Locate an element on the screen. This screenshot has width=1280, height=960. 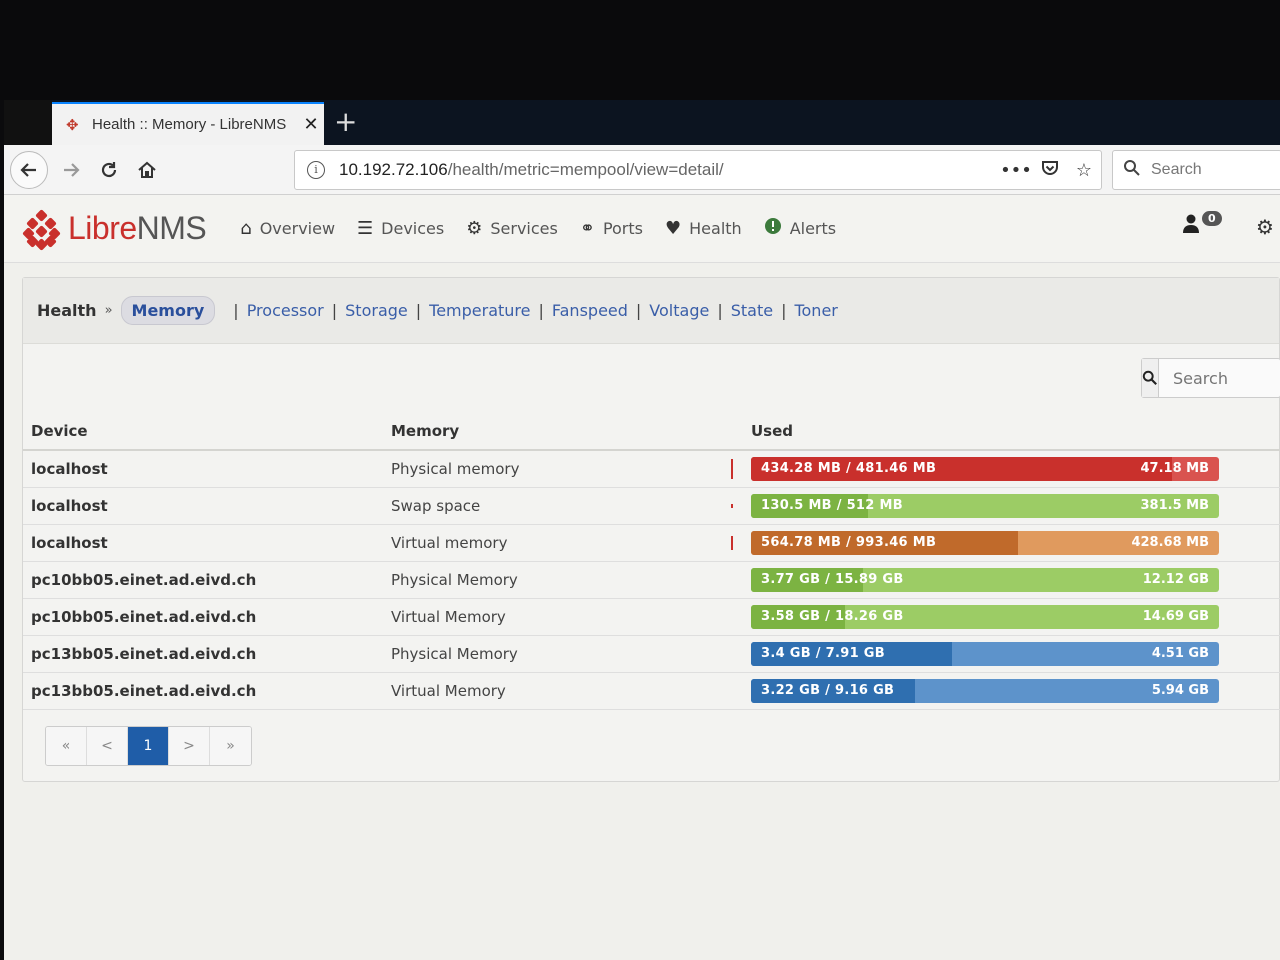
site-info-icon: i is located at coordinates (316, 170).